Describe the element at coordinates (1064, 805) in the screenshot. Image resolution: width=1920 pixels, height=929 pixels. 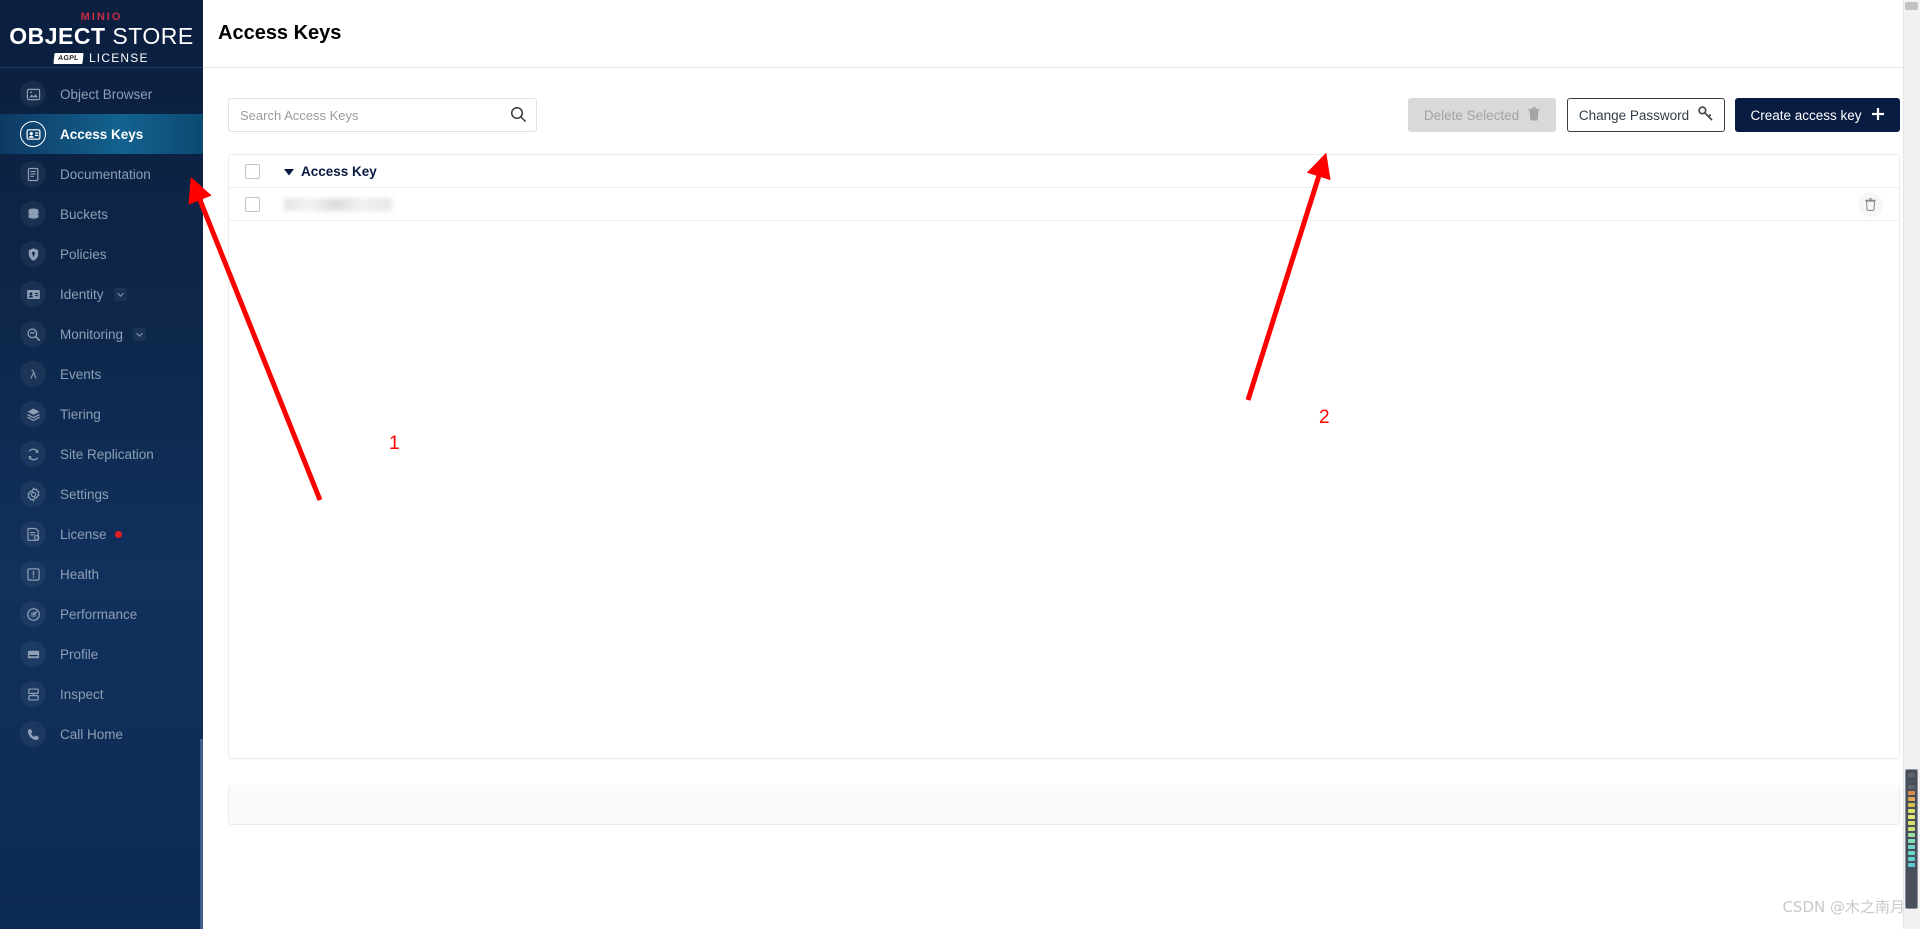
I see `secondary-panel` at that location.